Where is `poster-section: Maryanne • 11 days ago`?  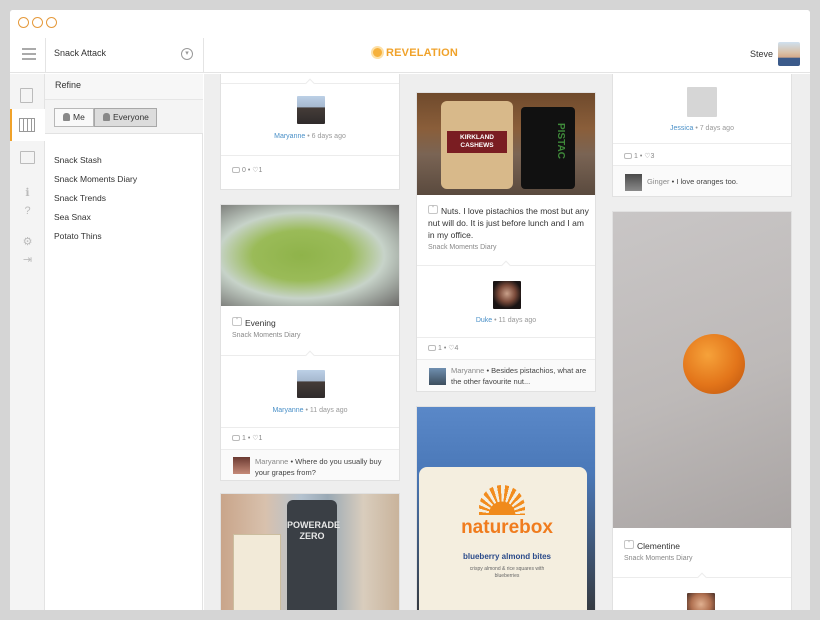 poster-section: Maryanne • 11 days ago is located at coordinates (310, 388).